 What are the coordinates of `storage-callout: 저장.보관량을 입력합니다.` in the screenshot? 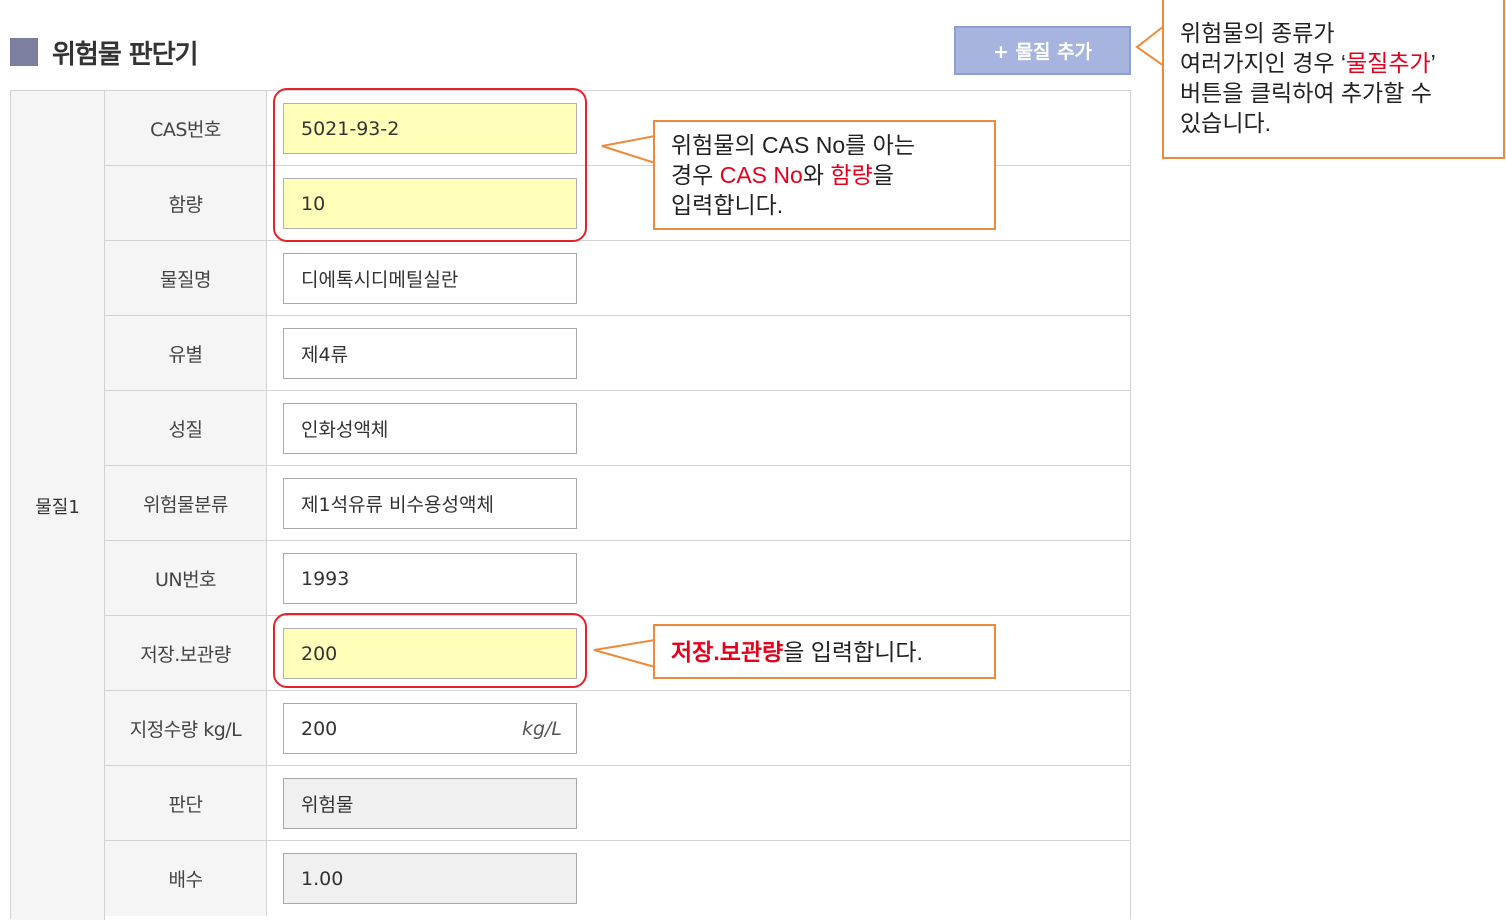 It's located at (824, 651).